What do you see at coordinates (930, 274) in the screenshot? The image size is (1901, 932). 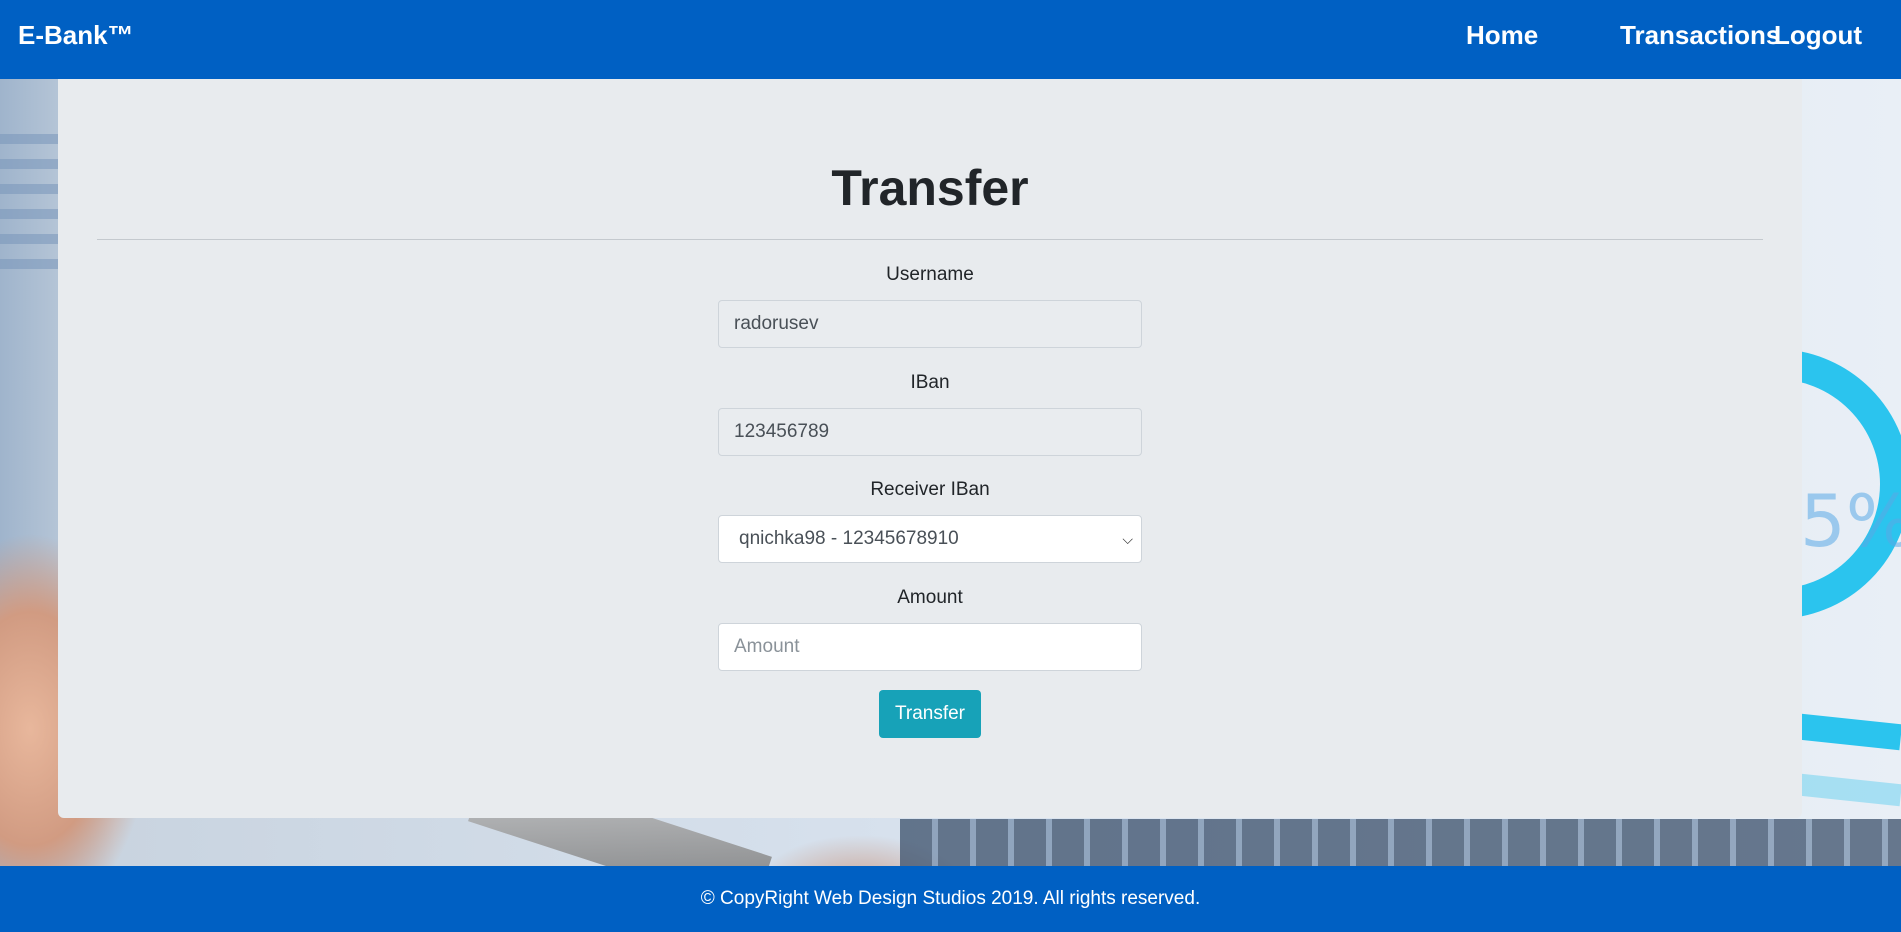 I see `username-label: Username` at bounding box center [930, 274].